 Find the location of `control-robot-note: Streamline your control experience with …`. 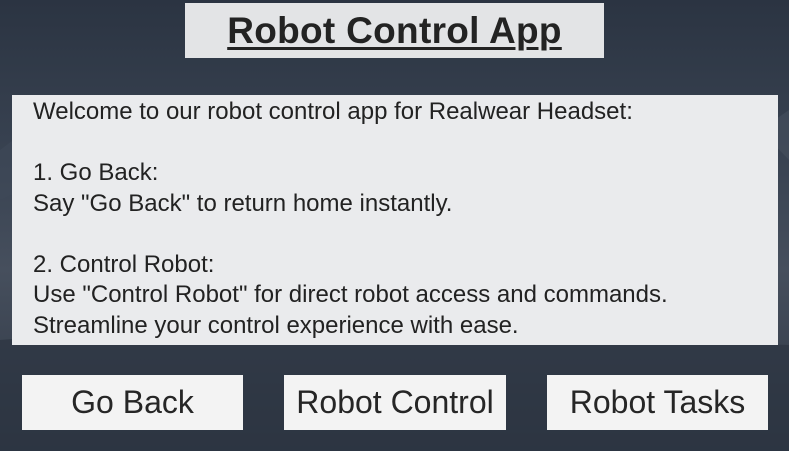

control-robot-note: Streamline your control experience with … is located at coordinates (276, 325).